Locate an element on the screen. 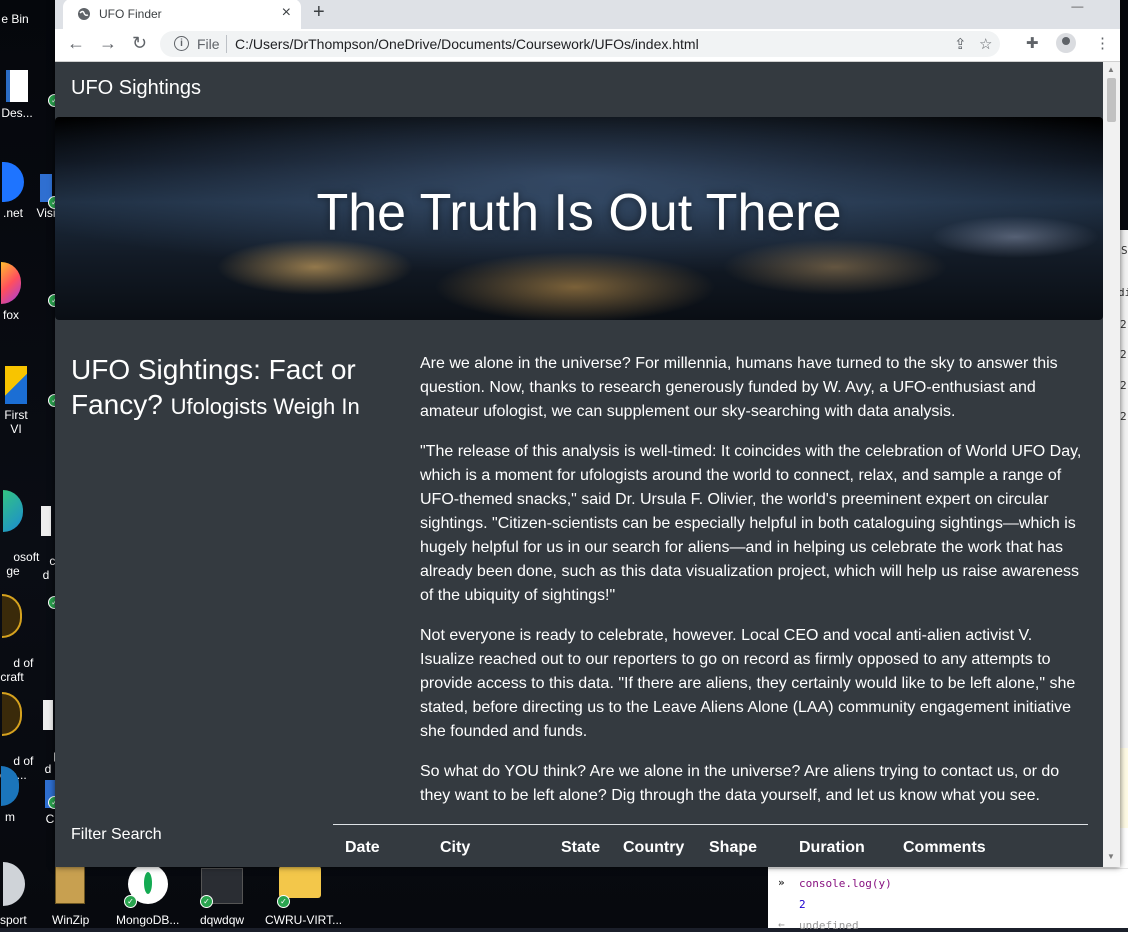 Image resolution: width=1128 pixels, height=932 pixels. desktop-shortcut-steam: m is located at coordinates (10, 795).